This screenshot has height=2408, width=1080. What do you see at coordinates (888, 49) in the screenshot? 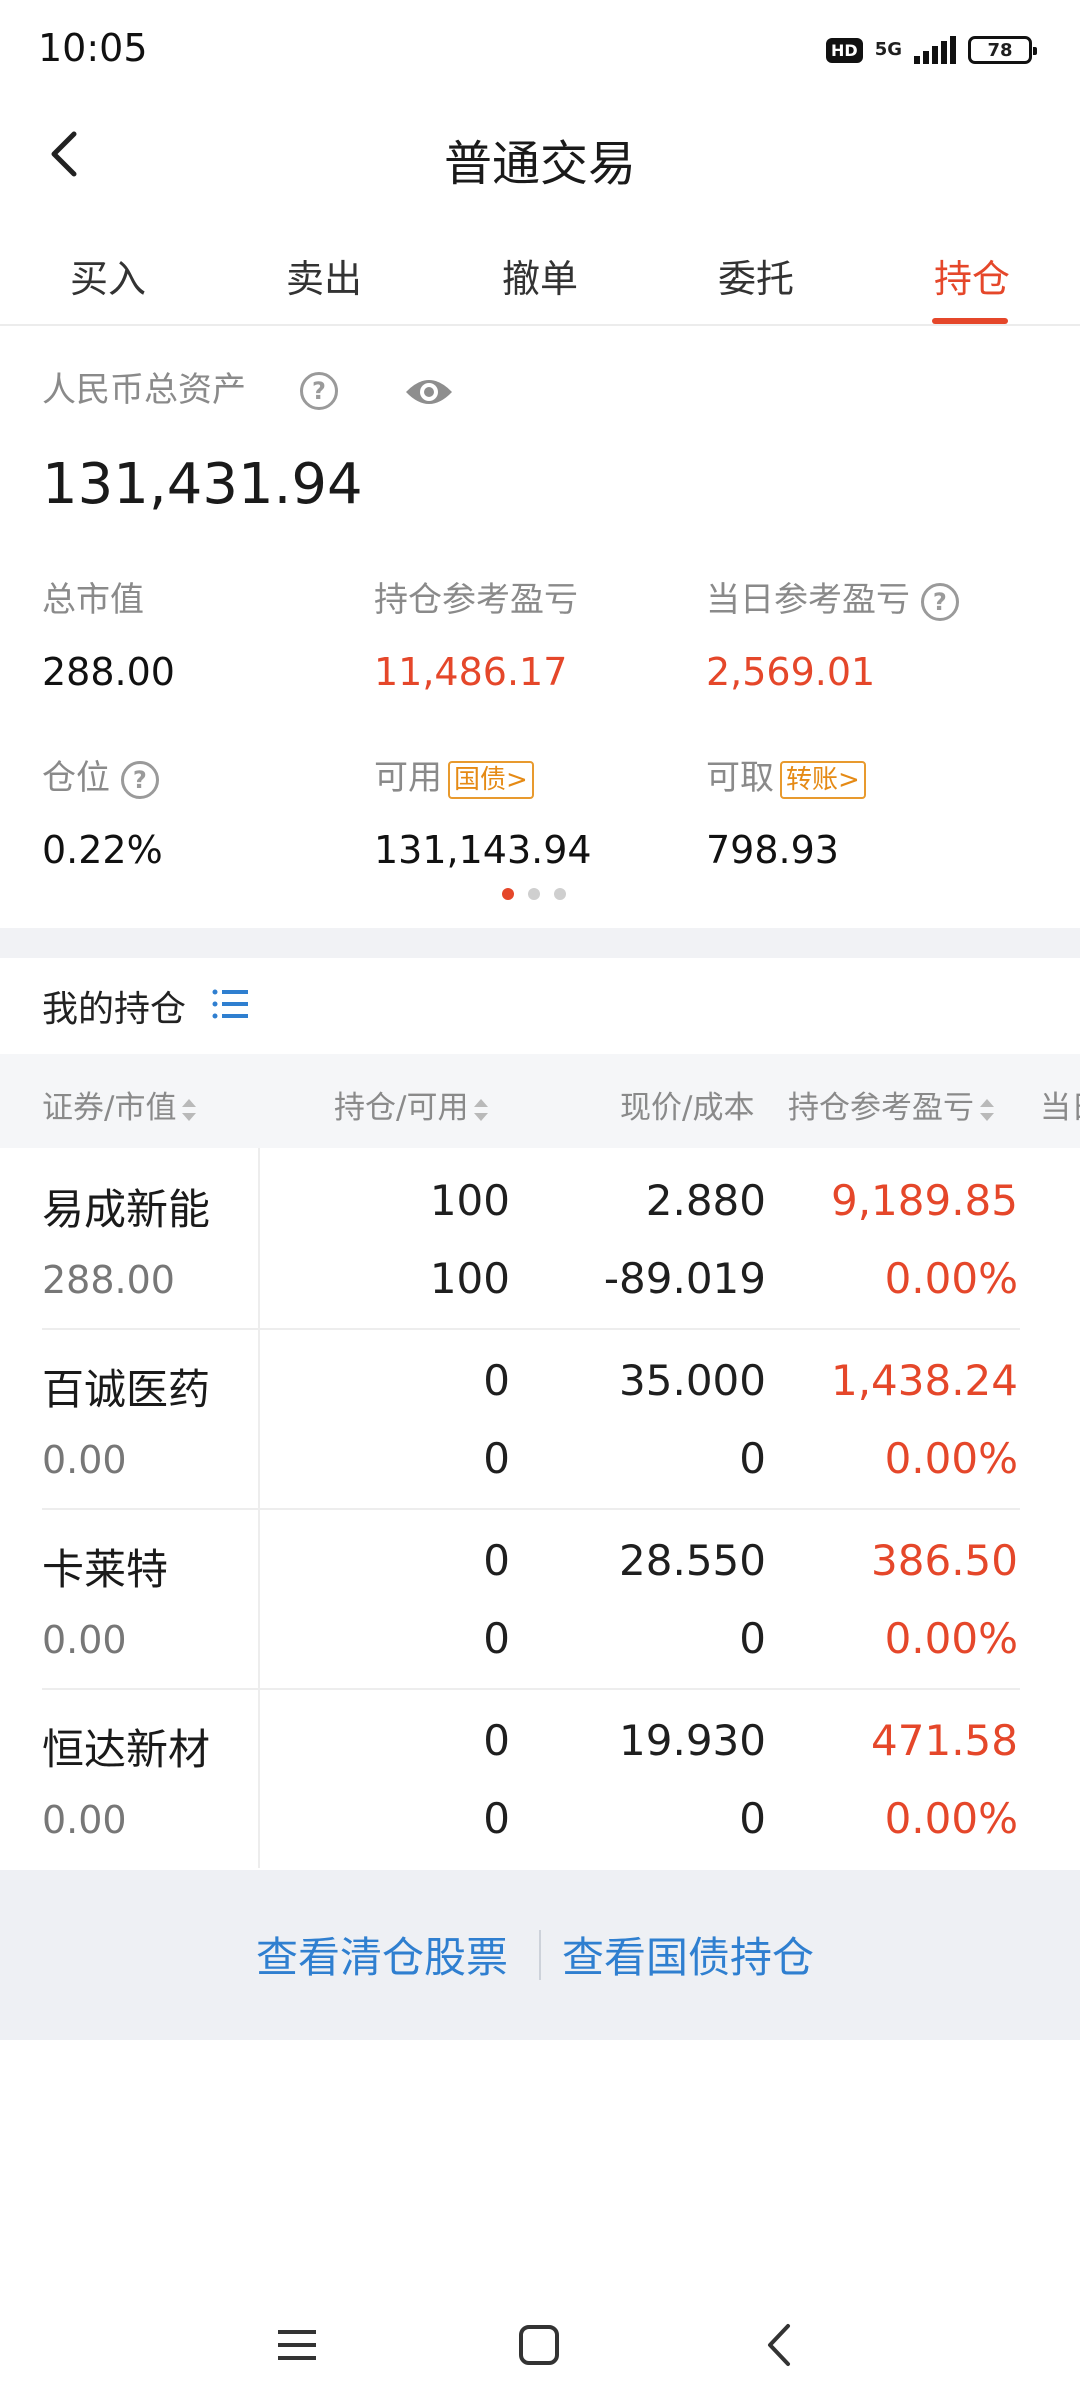
I see `network-label: 5G` at bounding box center [888, 49].